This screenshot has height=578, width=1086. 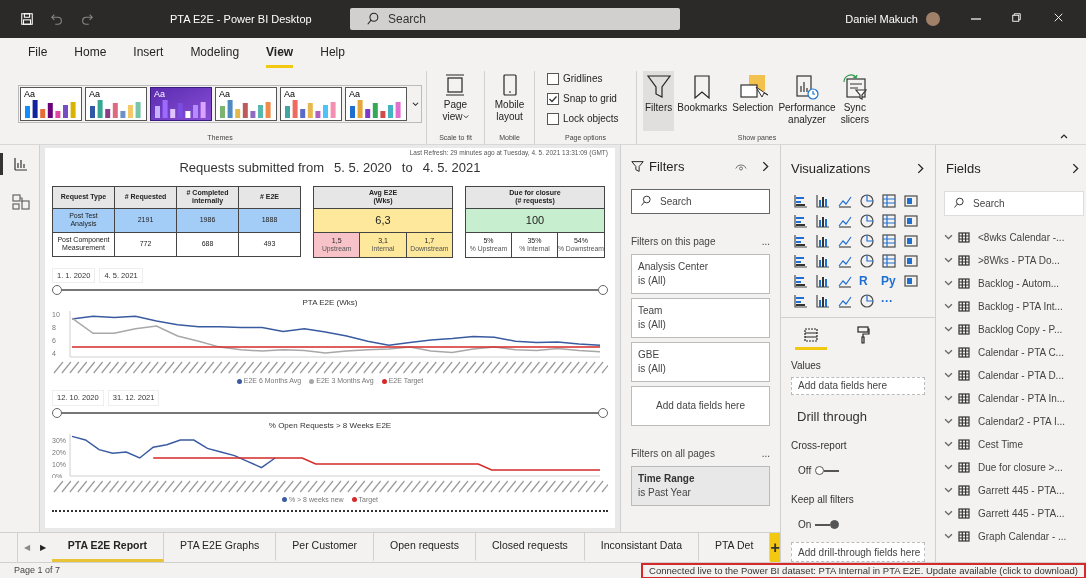 I want to click on page-tab: PTA E2E Report, so click(x=108, y=547).